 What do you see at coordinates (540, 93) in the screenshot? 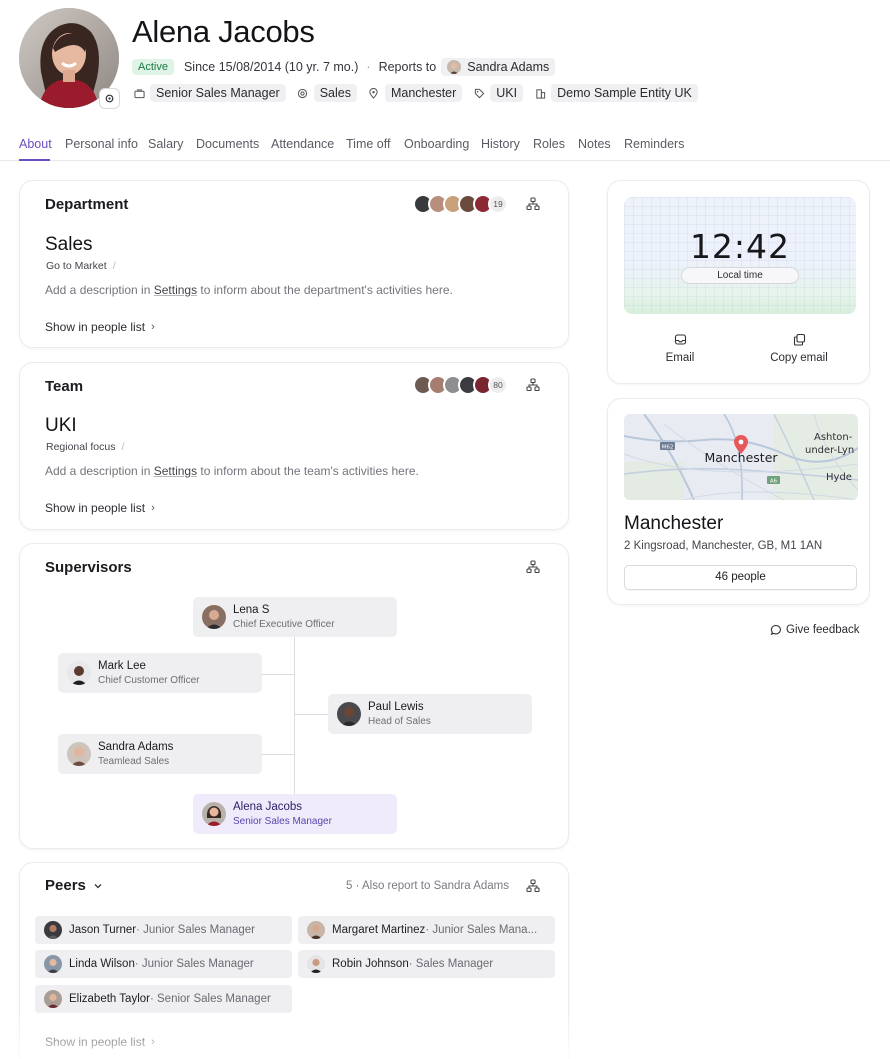
I see `building-icon` at bounding box center [540, 93].